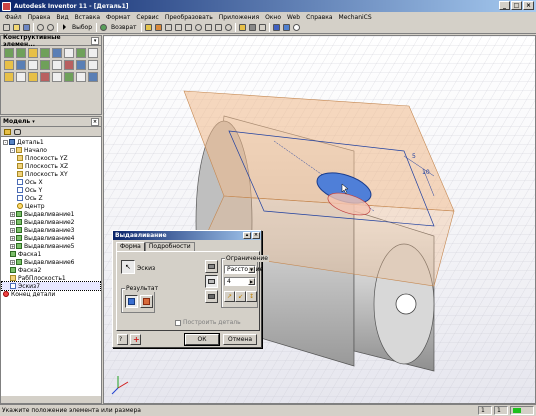 The image size is (536, 416). I want to click on revolve-icon, so click(21, 53).